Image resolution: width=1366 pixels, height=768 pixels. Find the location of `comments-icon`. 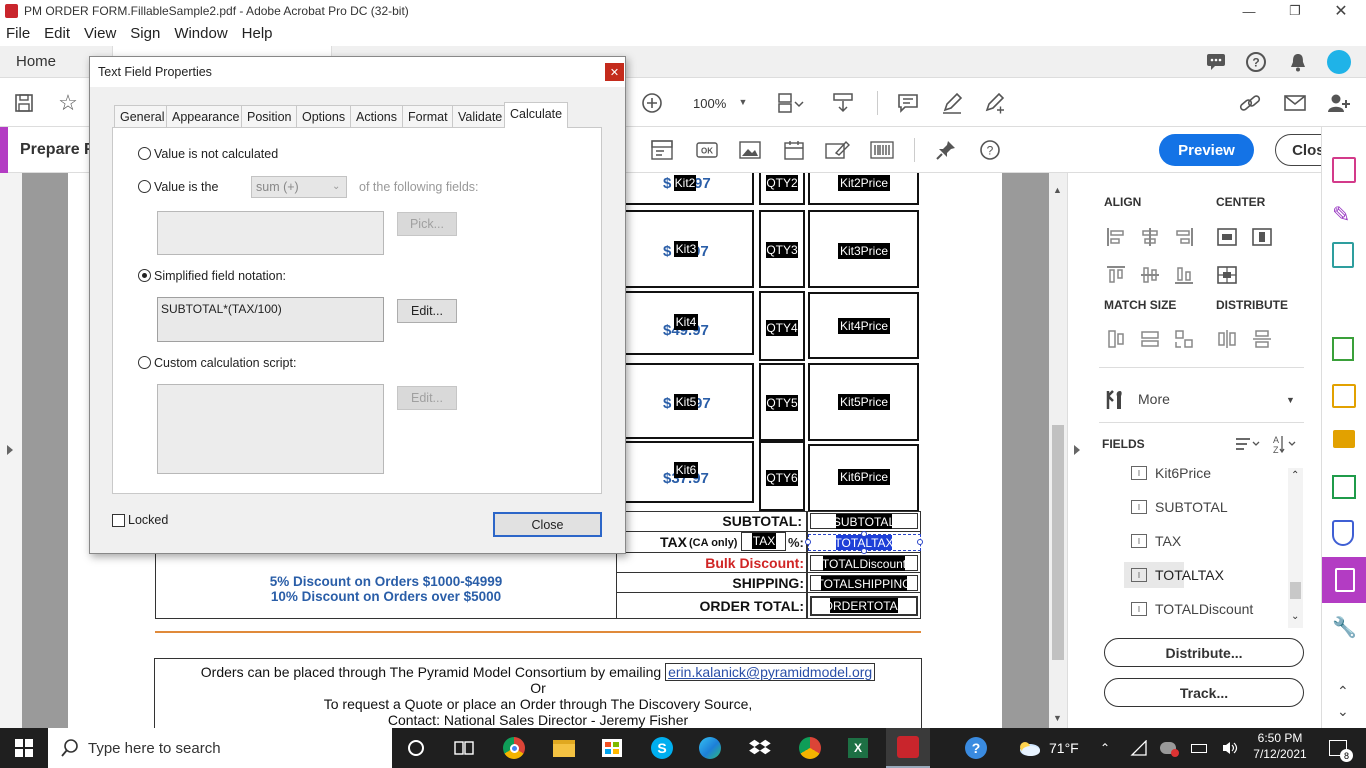

comments-icon is located at coordinates (1216, 62).